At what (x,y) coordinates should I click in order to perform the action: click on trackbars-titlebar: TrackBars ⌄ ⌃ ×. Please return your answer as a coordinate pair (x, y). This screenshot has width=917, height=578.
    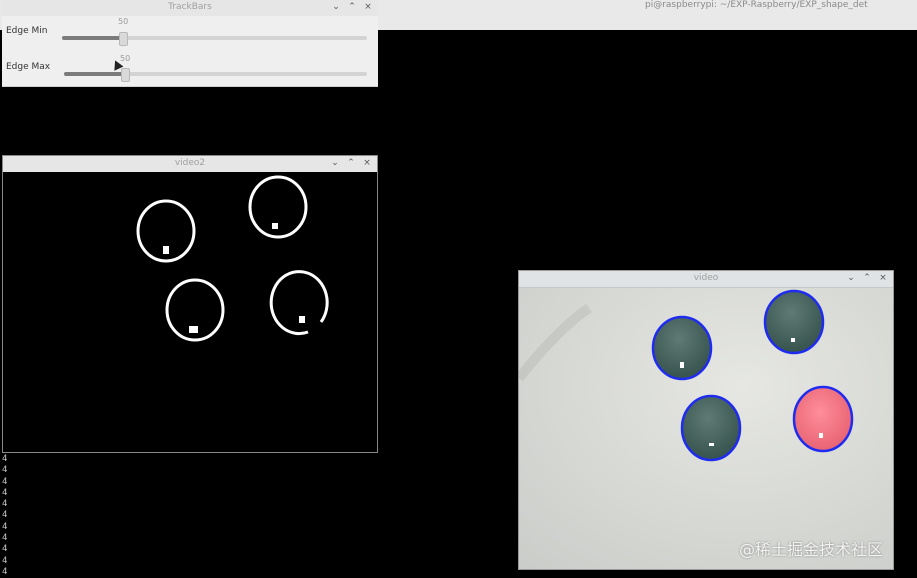
    Looking at the image, I should click on (190, 8).